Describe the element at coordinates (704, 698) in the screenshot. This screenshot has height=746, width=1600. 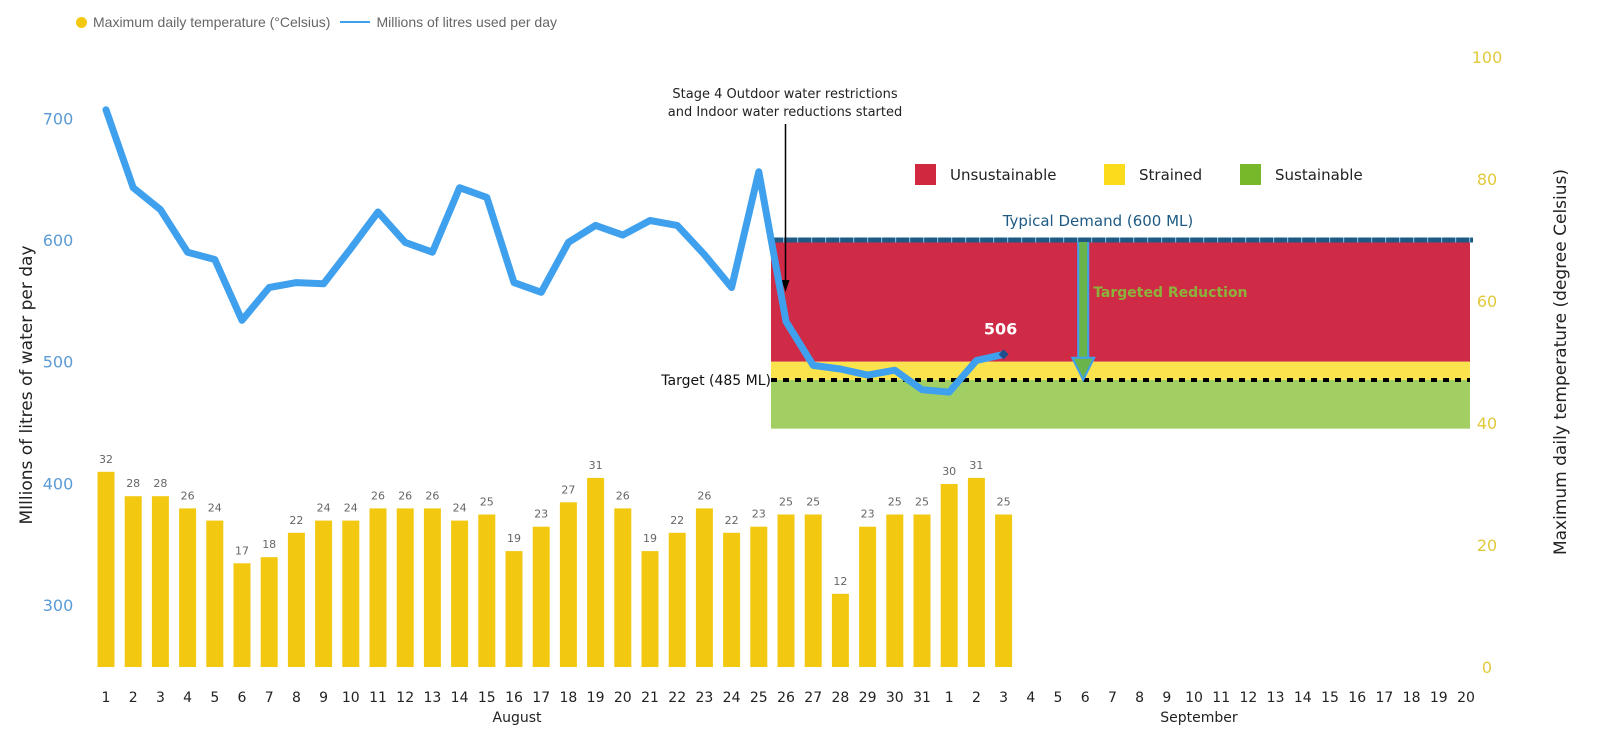
I see `x-axis-tick-label: 23` at that location.